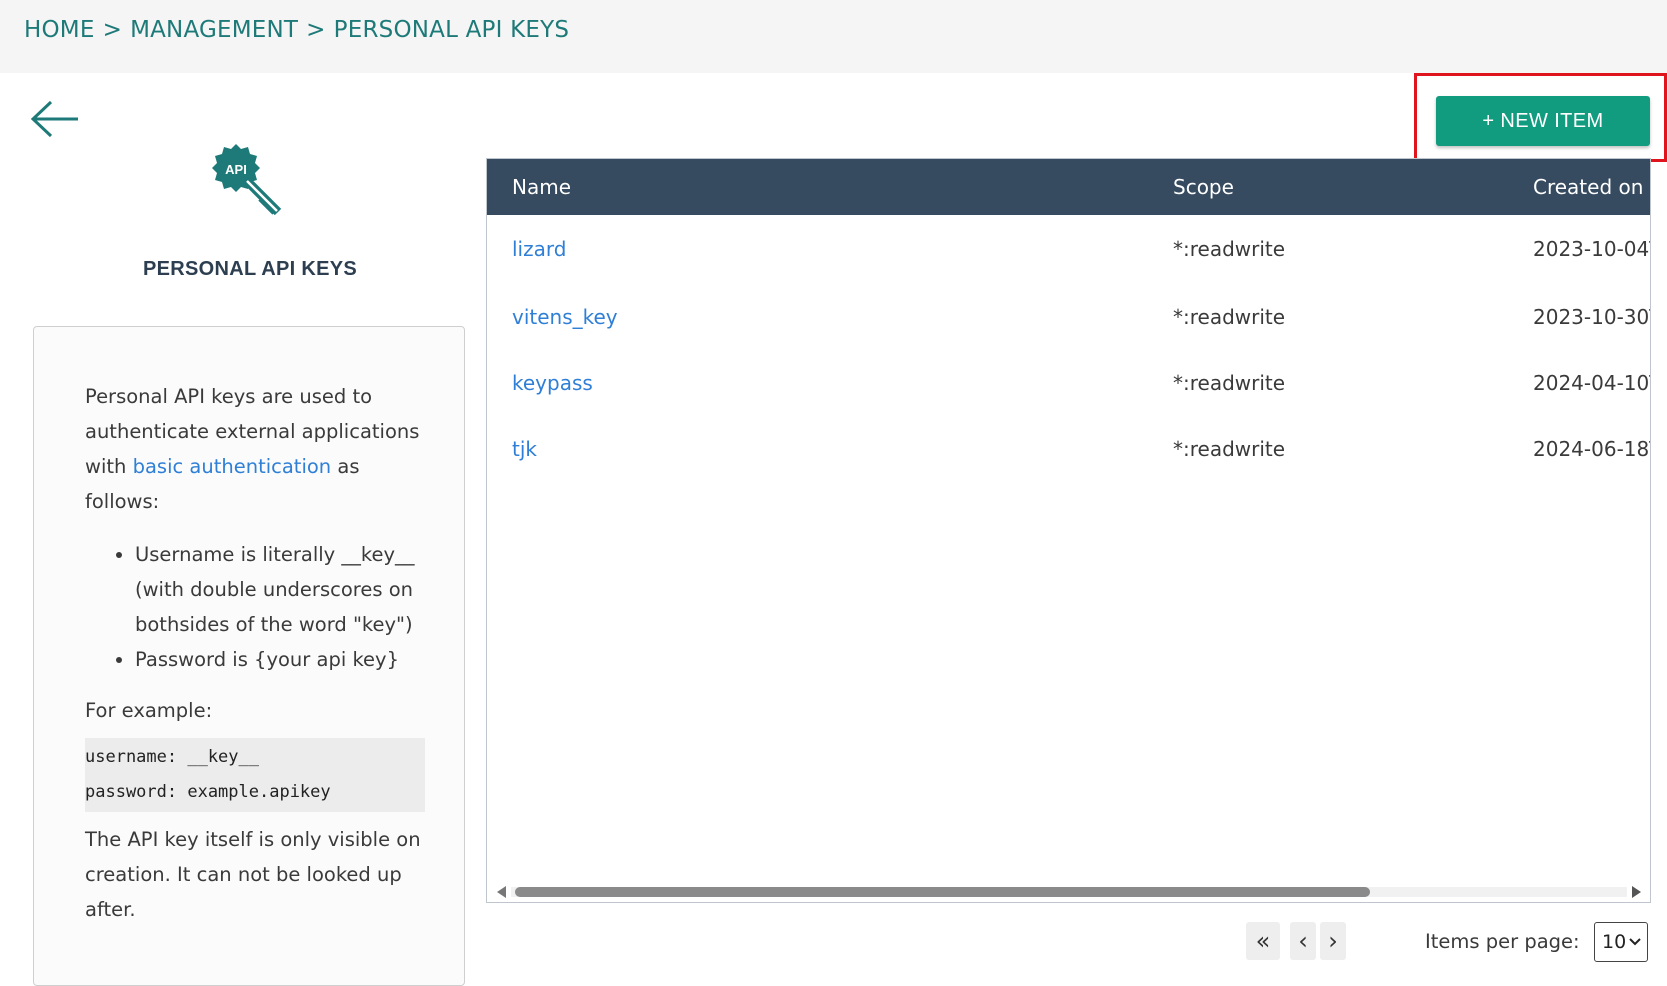  Describe the element at coordinates (1303, 941) in the screenshot. I see `previous-page-button: ‹` at that location.